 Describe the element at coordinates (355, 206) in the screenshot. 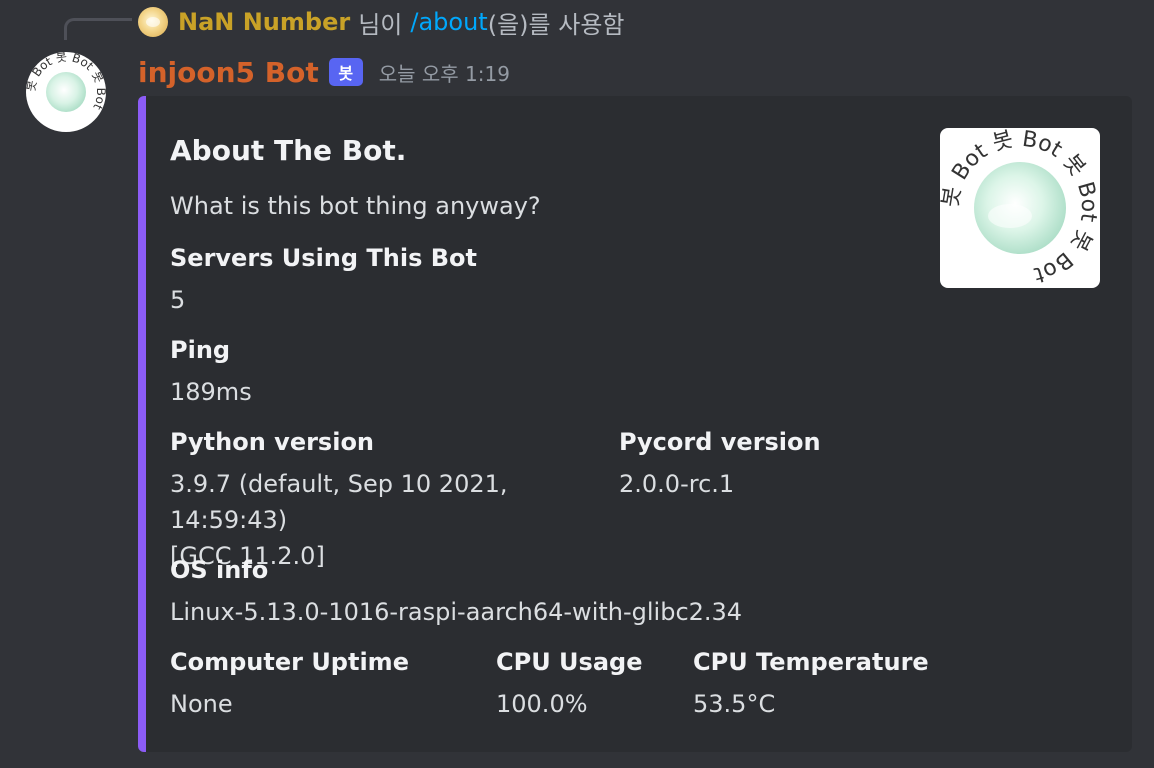

I see `embed-description: What is this bot thing anyway?` at that location.